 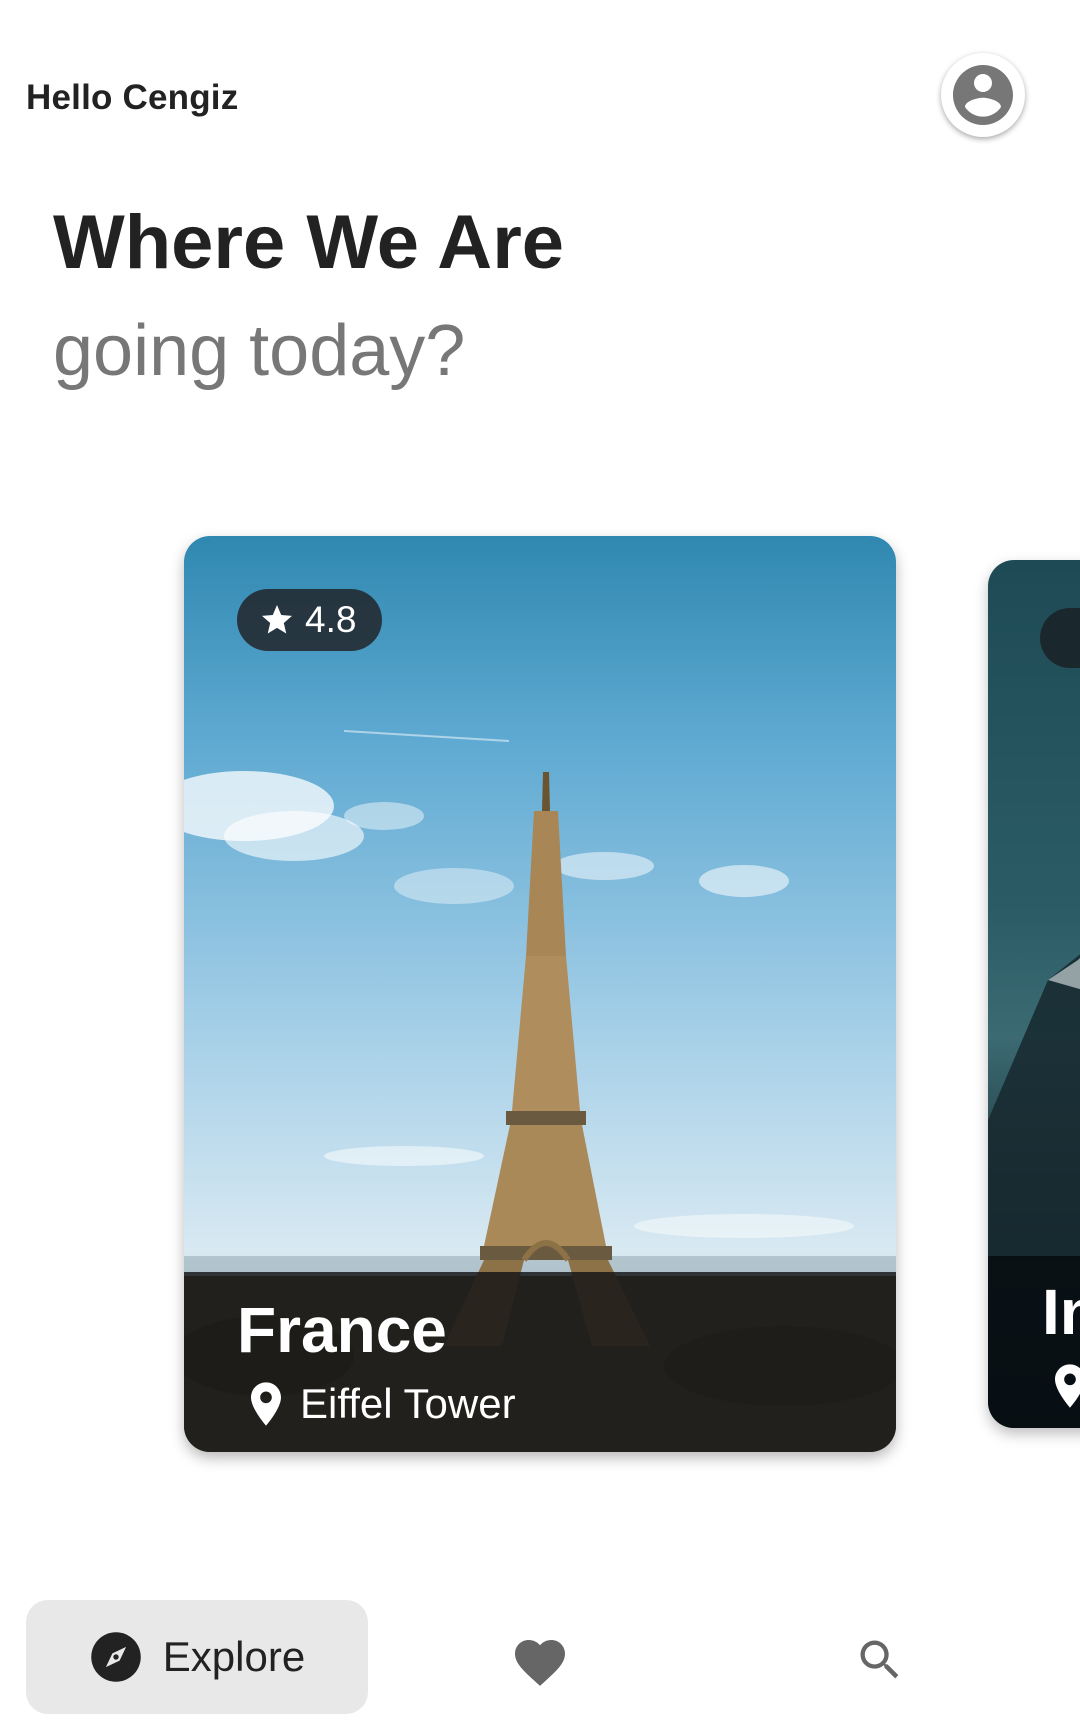 I want to click on card-caption-partial: In, so click(x=1034, y=1342).